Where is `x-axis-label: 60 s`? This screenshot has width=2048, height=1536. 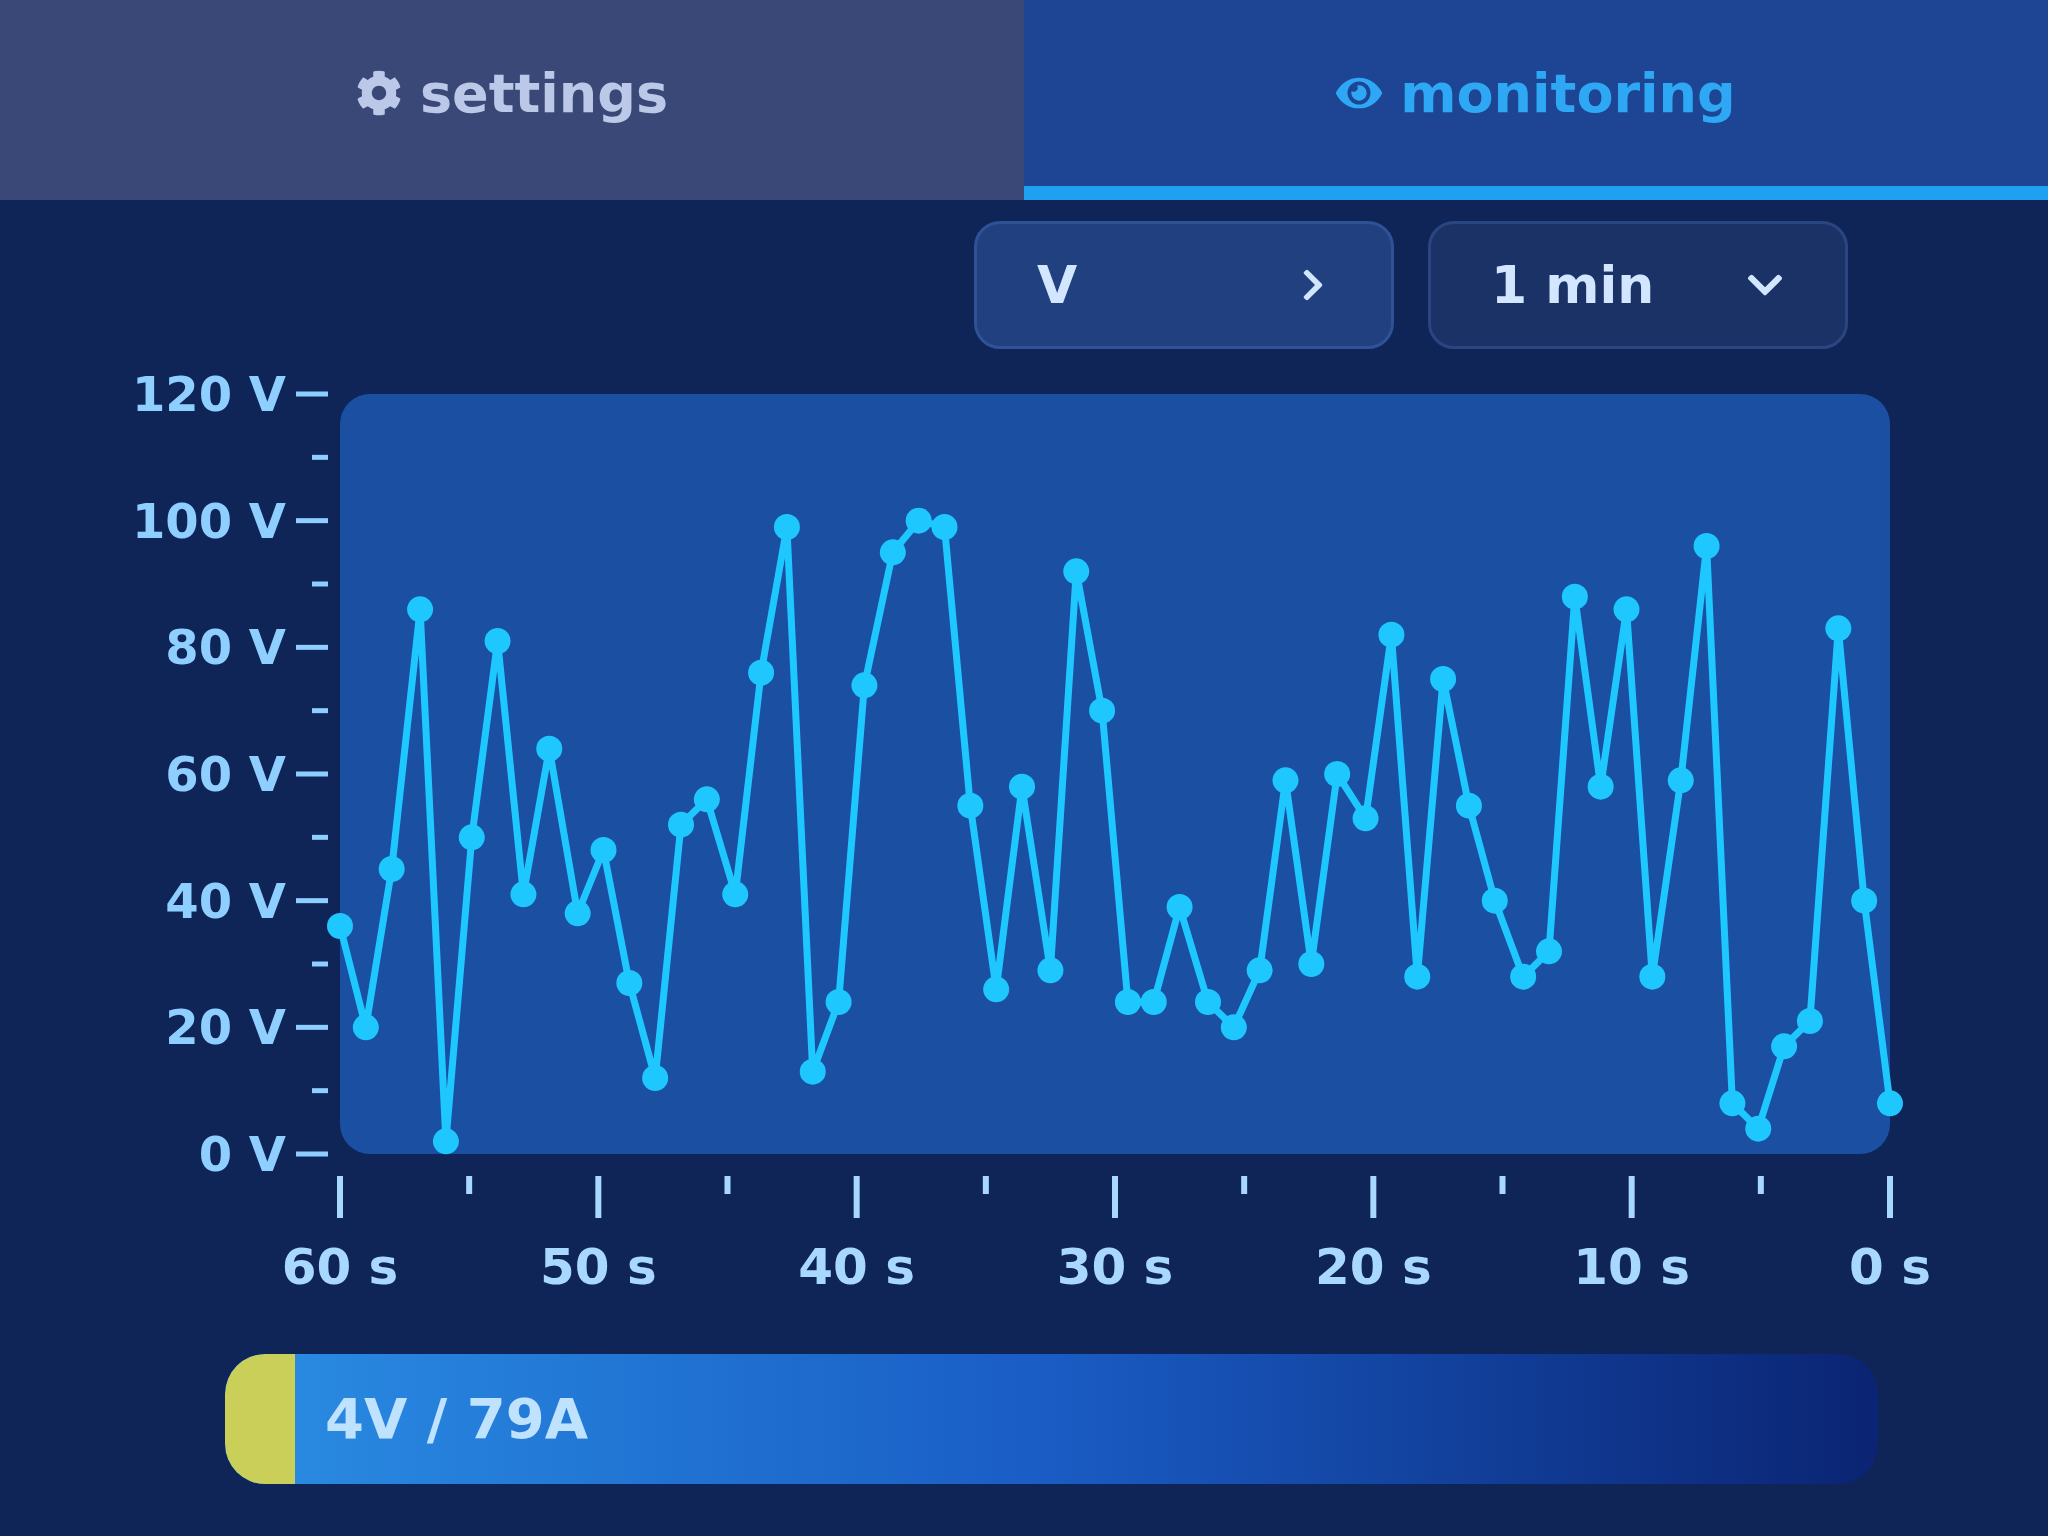 x-axis-label: 60 s is located at coordinates (340, 1267).